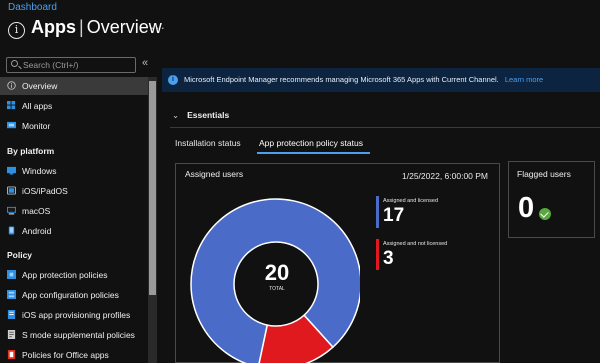 The image size is (600, 363). I want to click on page-title: Apps | Overview, so click(96, 27).